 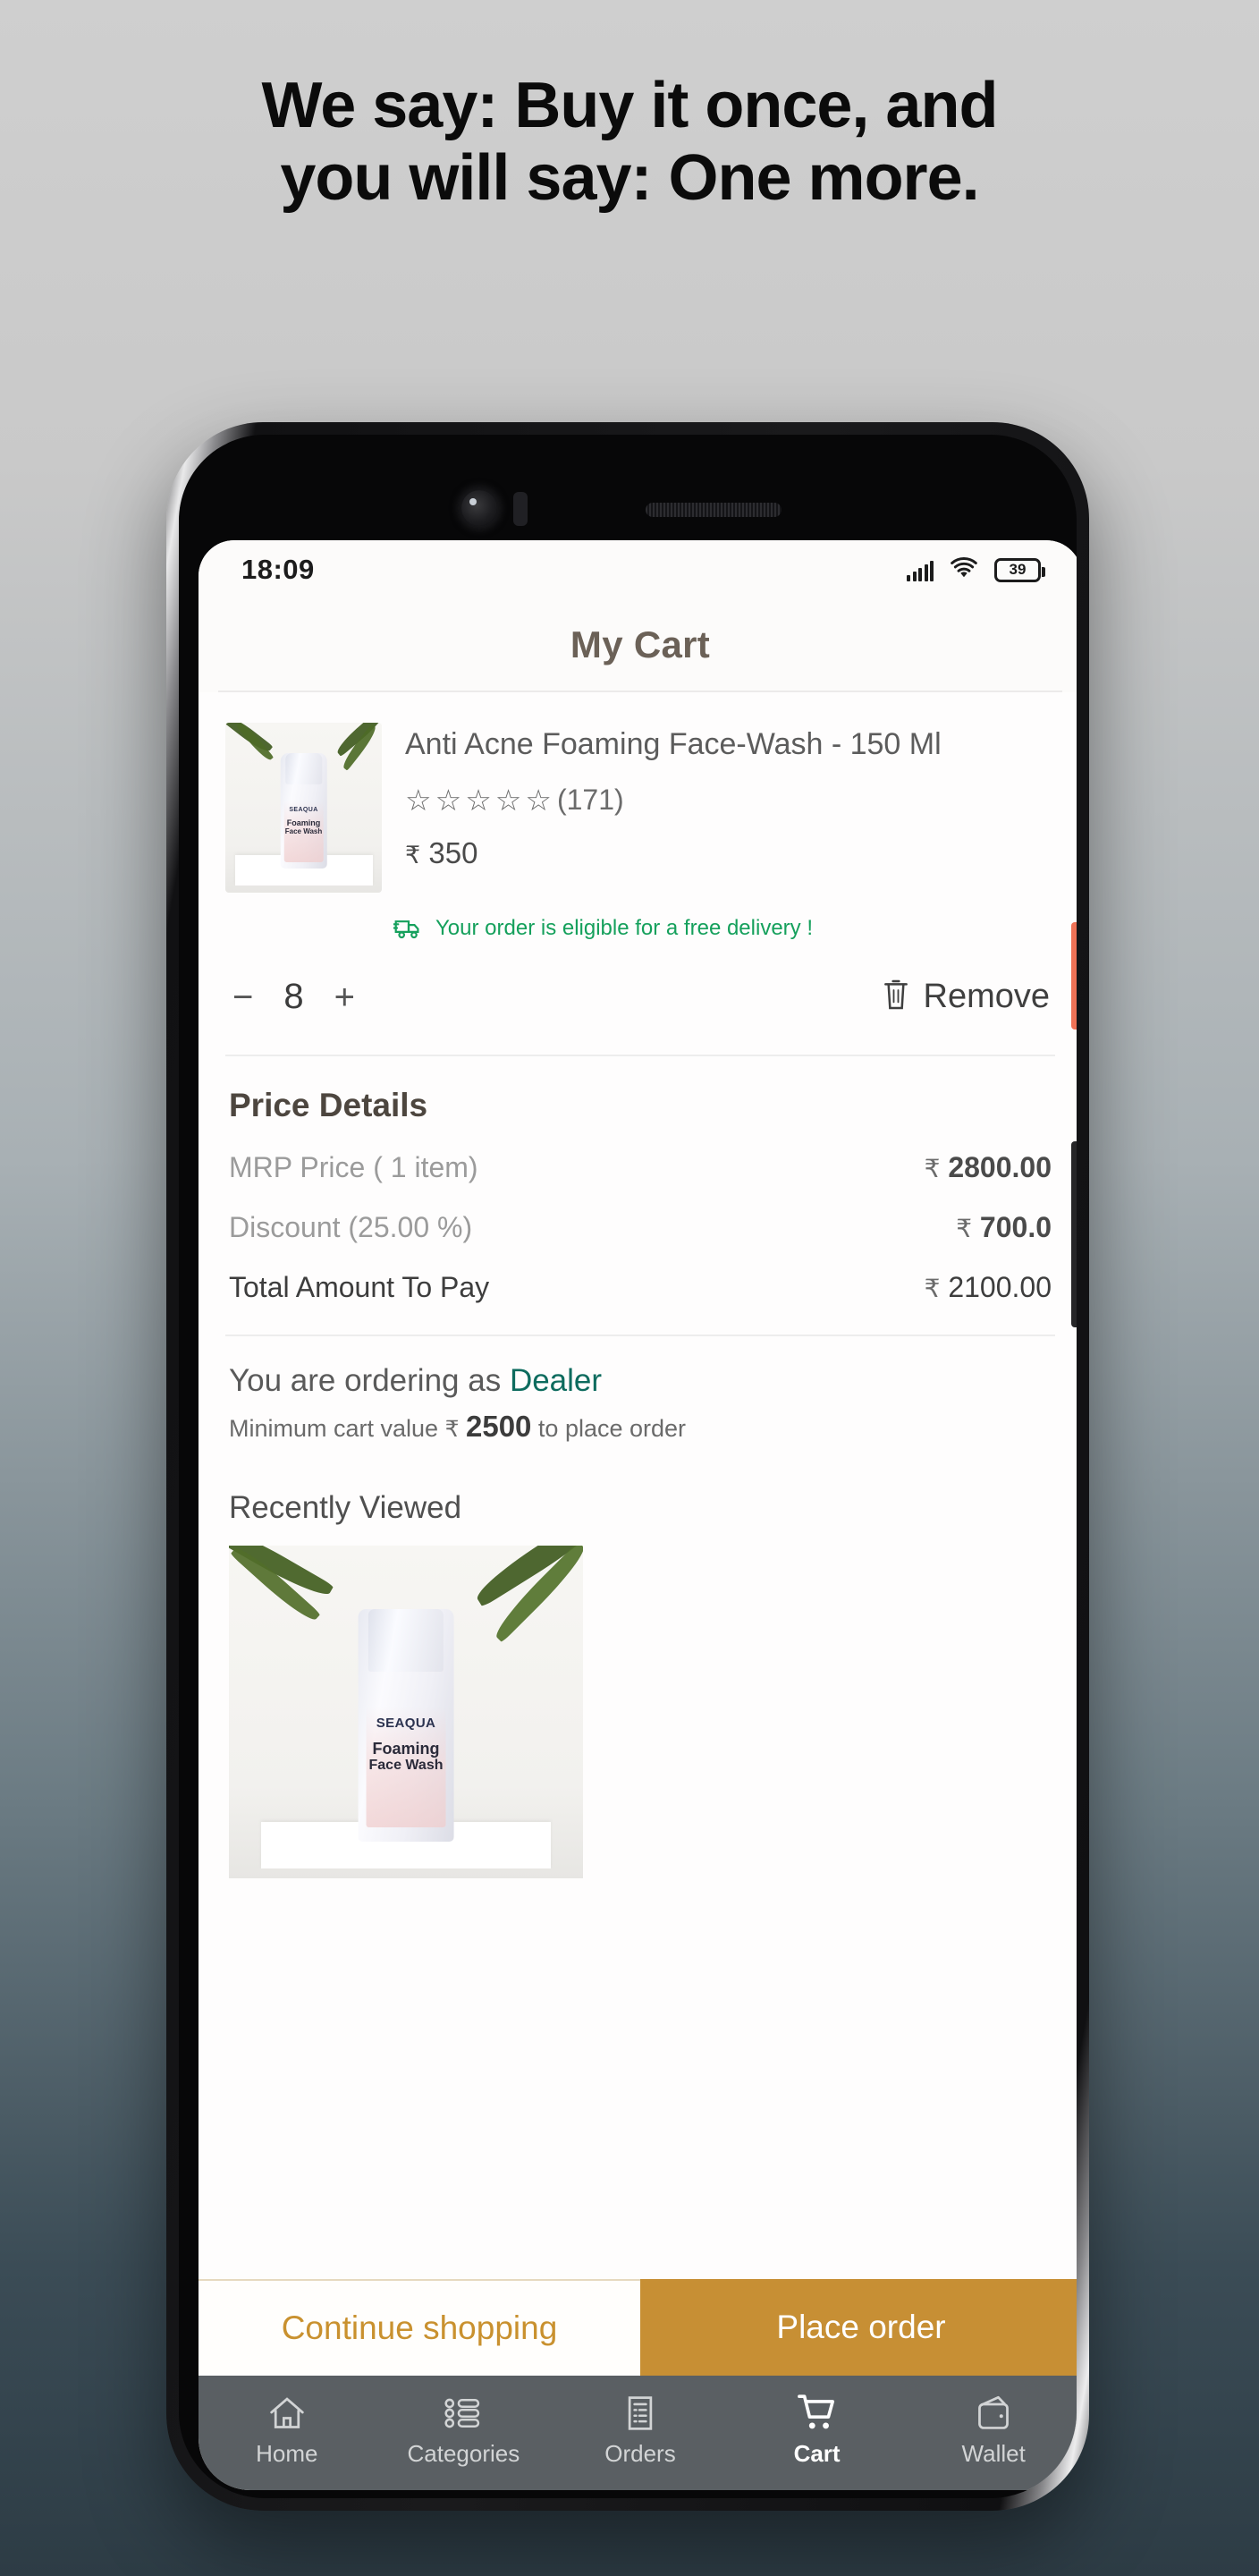 I want to click on nav-item-orders: Orders, so click(x=640, y=2429).